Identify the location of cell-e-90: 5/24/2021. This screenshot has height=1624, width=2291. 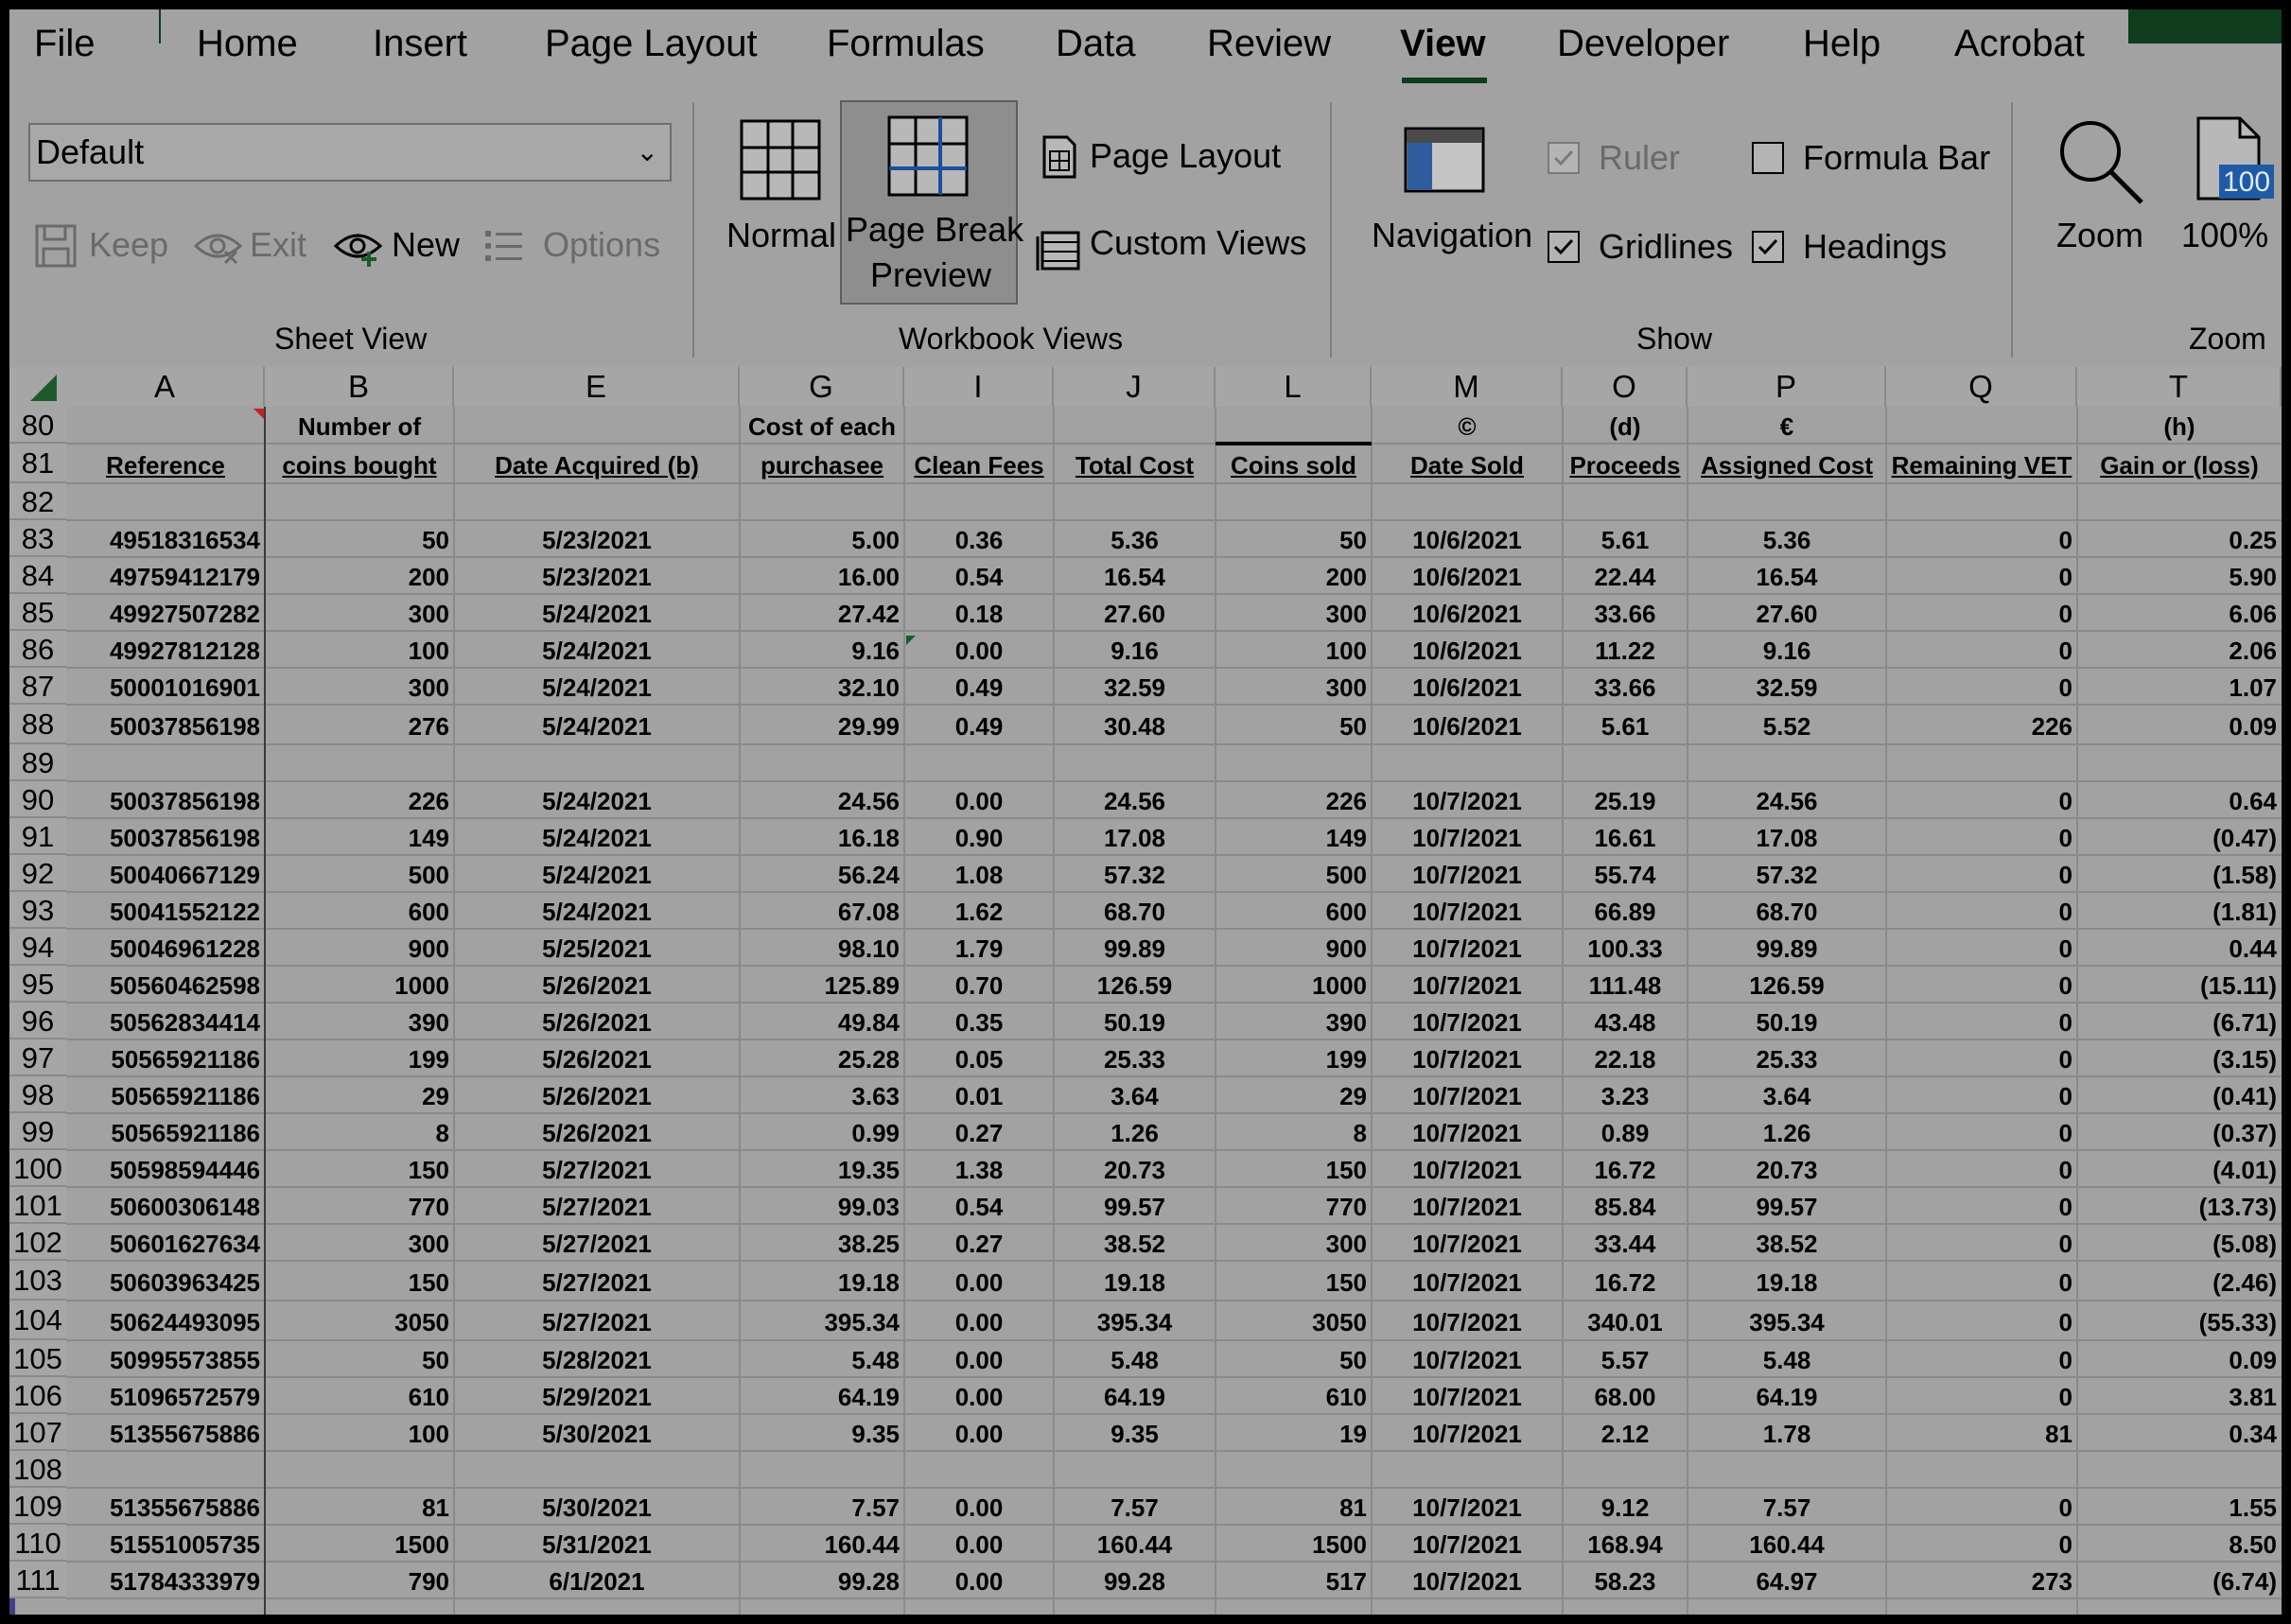
(597, 799).